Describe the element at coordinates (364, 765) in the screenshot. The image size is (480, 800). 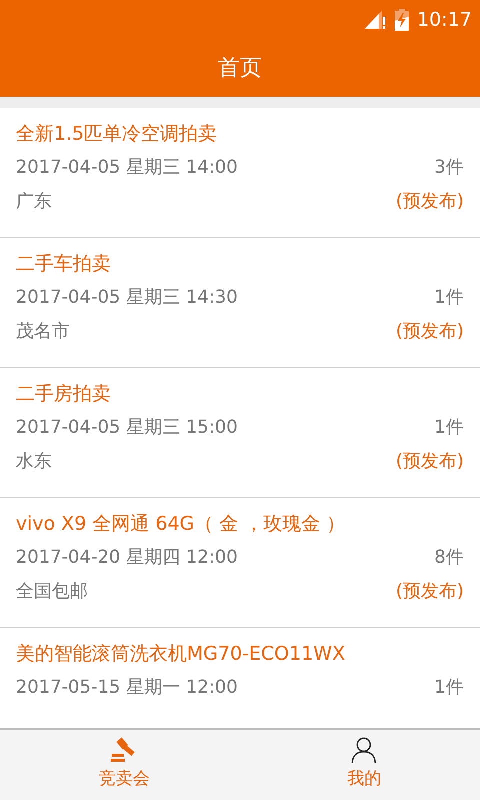
I see `tab-button: 我的` at that location.